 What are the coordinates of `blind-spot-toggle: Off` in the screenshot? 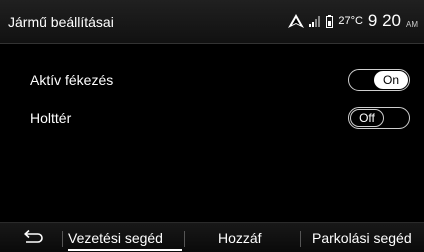 It's located at (379, 118).